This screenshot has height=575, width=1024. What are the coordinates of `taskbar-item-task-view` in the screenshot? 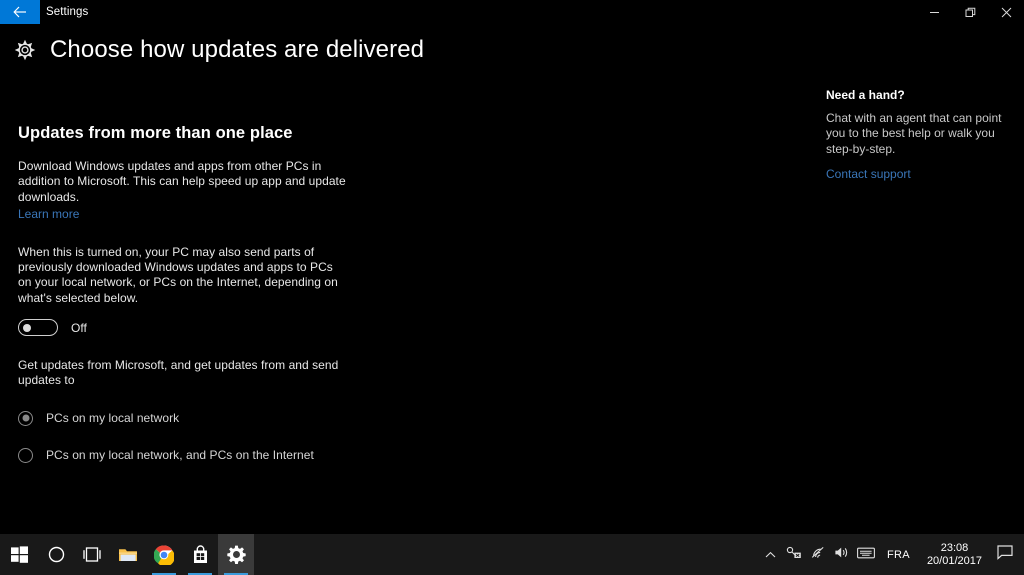 It's located at (92, 554).